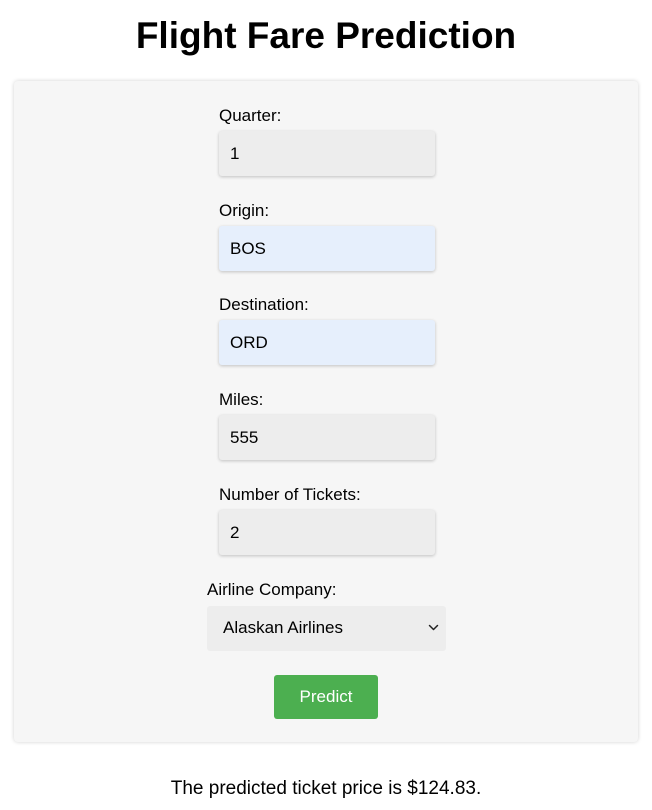 The height and width of the screenshot is (810, 652). Describe the element at coordinates (326, 35) in the screenshot. I see `page-title: Flight Fare Prediction` at that location.